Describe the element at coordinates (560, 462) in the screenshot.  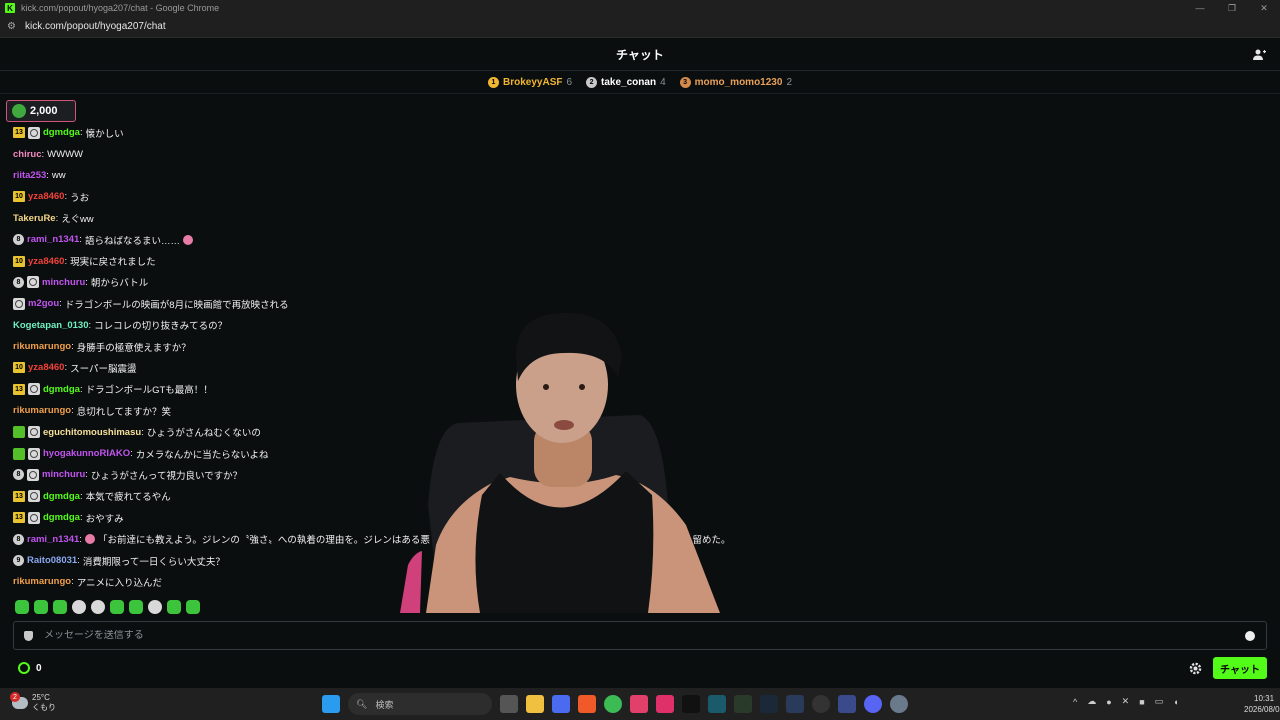
I see `streamer-overlay-image` at that location.